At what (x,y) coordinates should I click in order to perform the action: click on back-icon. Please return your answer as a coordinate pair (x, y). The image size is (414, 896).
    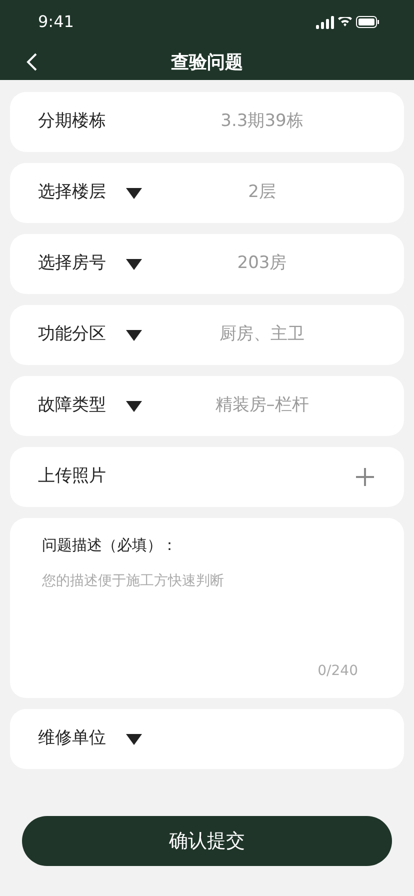
    Looking at the image, I should click on (32, 62).